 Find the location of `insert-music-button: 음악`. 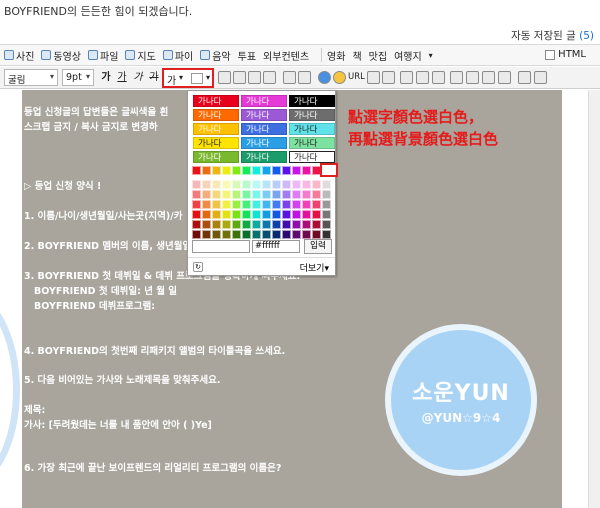

insert-music-button: 음악 is located at coordinates (215, 55).